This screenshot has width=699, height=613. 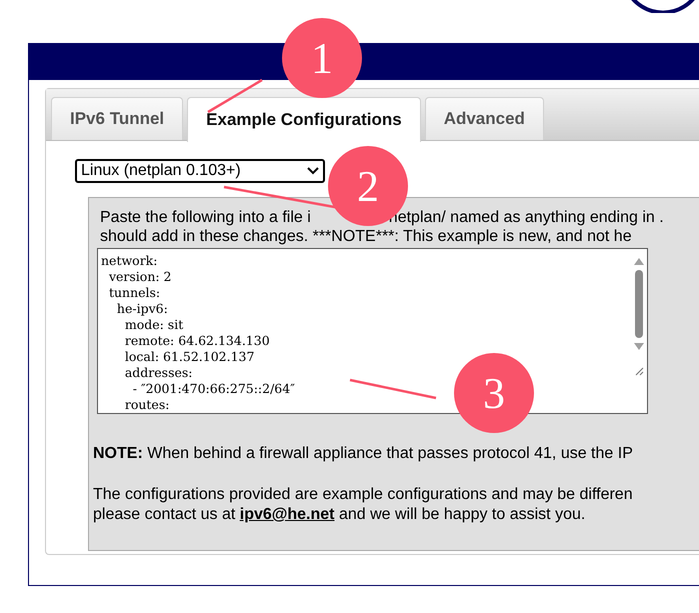 What do you see at coordinates (639, 346) in the screenshot?
I see `scroll-down-icon` at bounding box center [639, 346].